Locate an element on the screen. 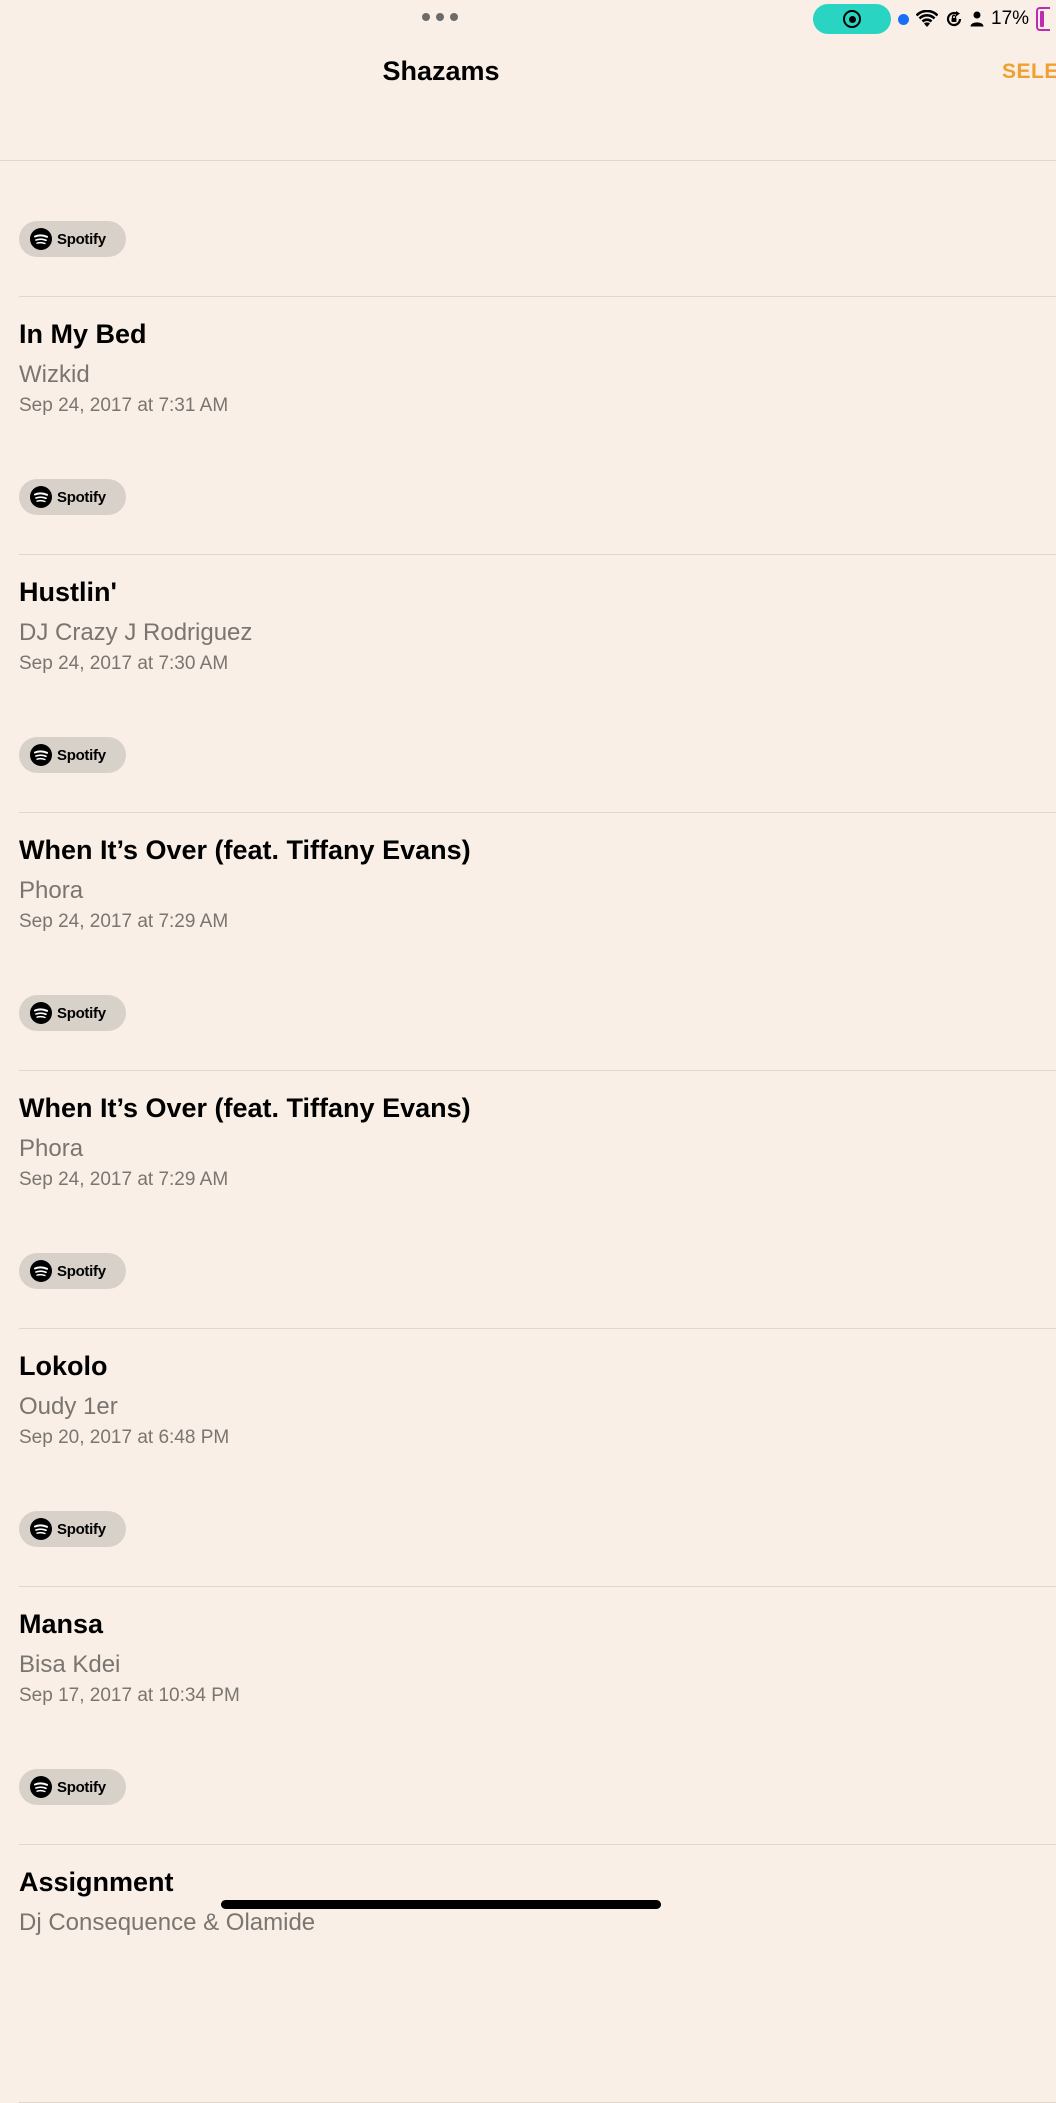  song-title: Assignment is located at coordinates (96, 1882).